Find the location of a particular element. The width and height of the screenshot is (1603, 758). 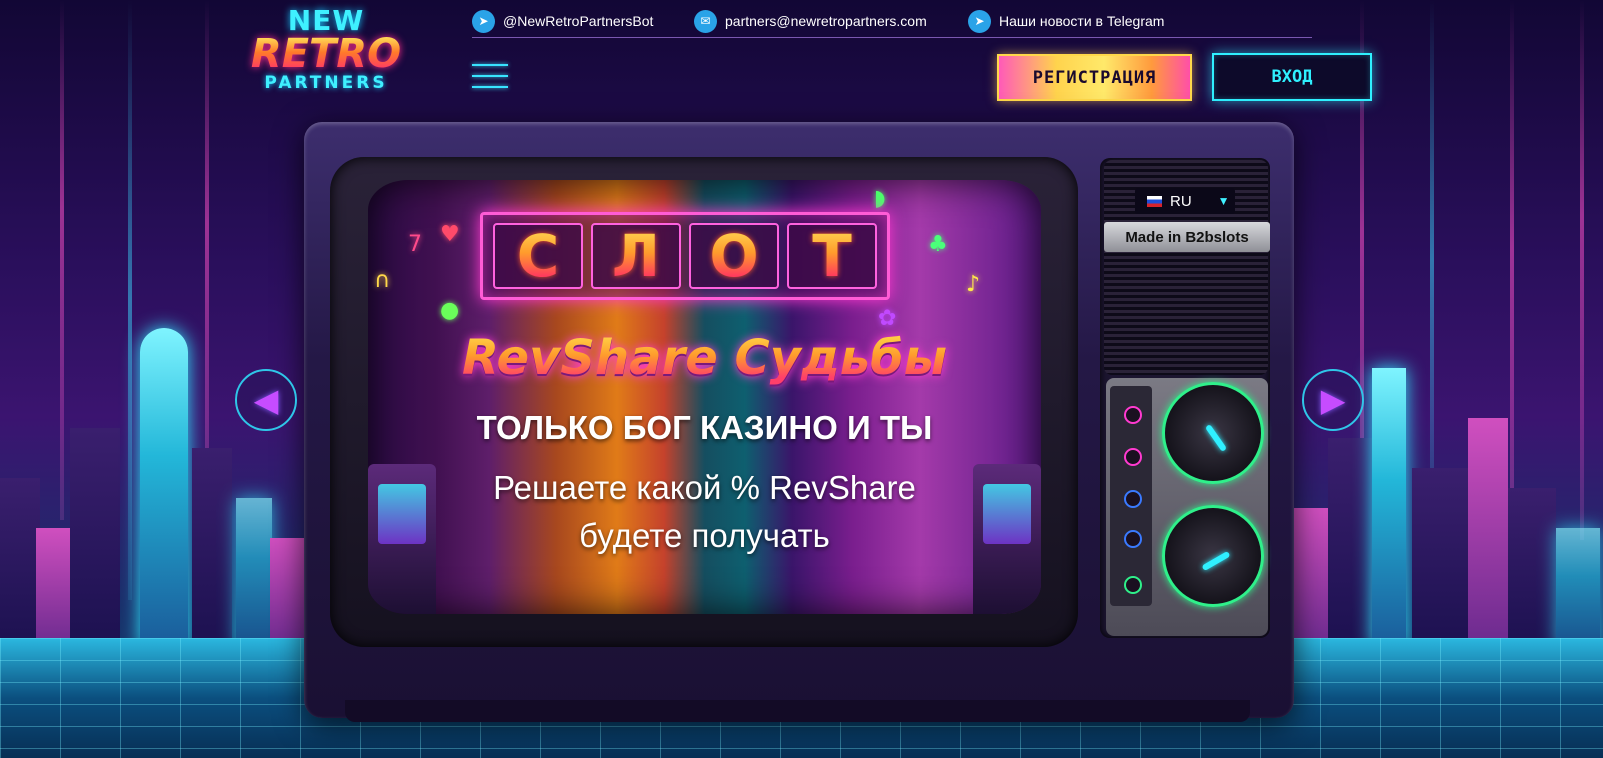

arrow-right-icon: ▶ is located at coordinates (1333, 400).